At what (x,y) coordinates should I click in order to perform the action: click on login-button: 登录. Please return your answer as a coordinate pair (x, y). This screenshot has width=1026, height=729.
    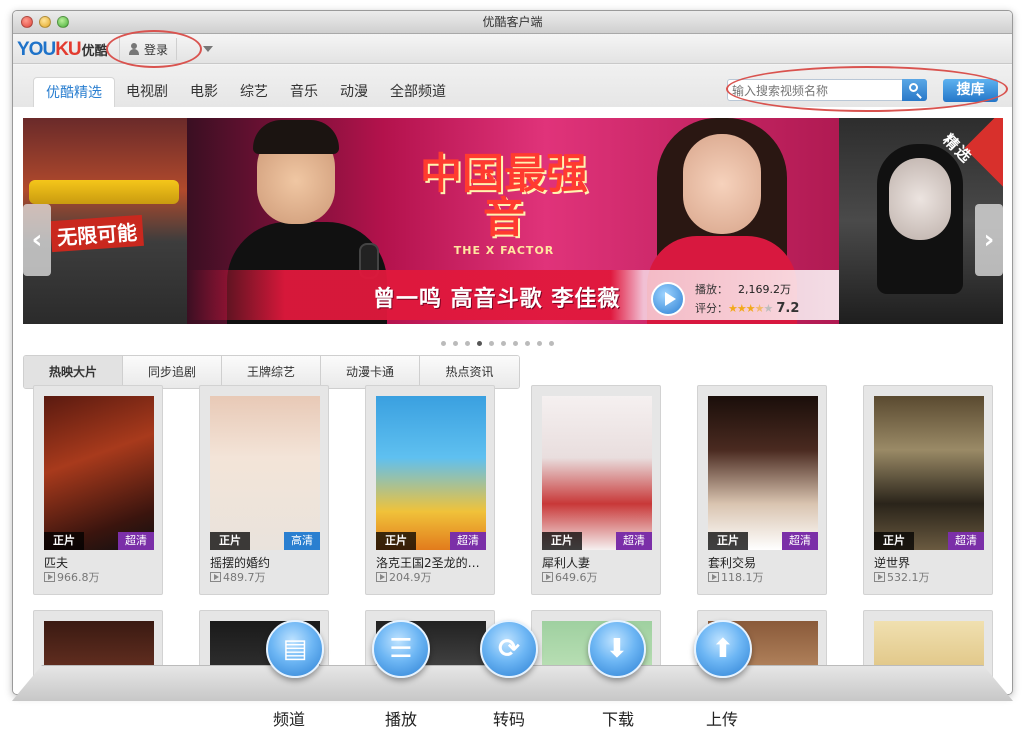
    Looking at the image, I should click on (148, 49).